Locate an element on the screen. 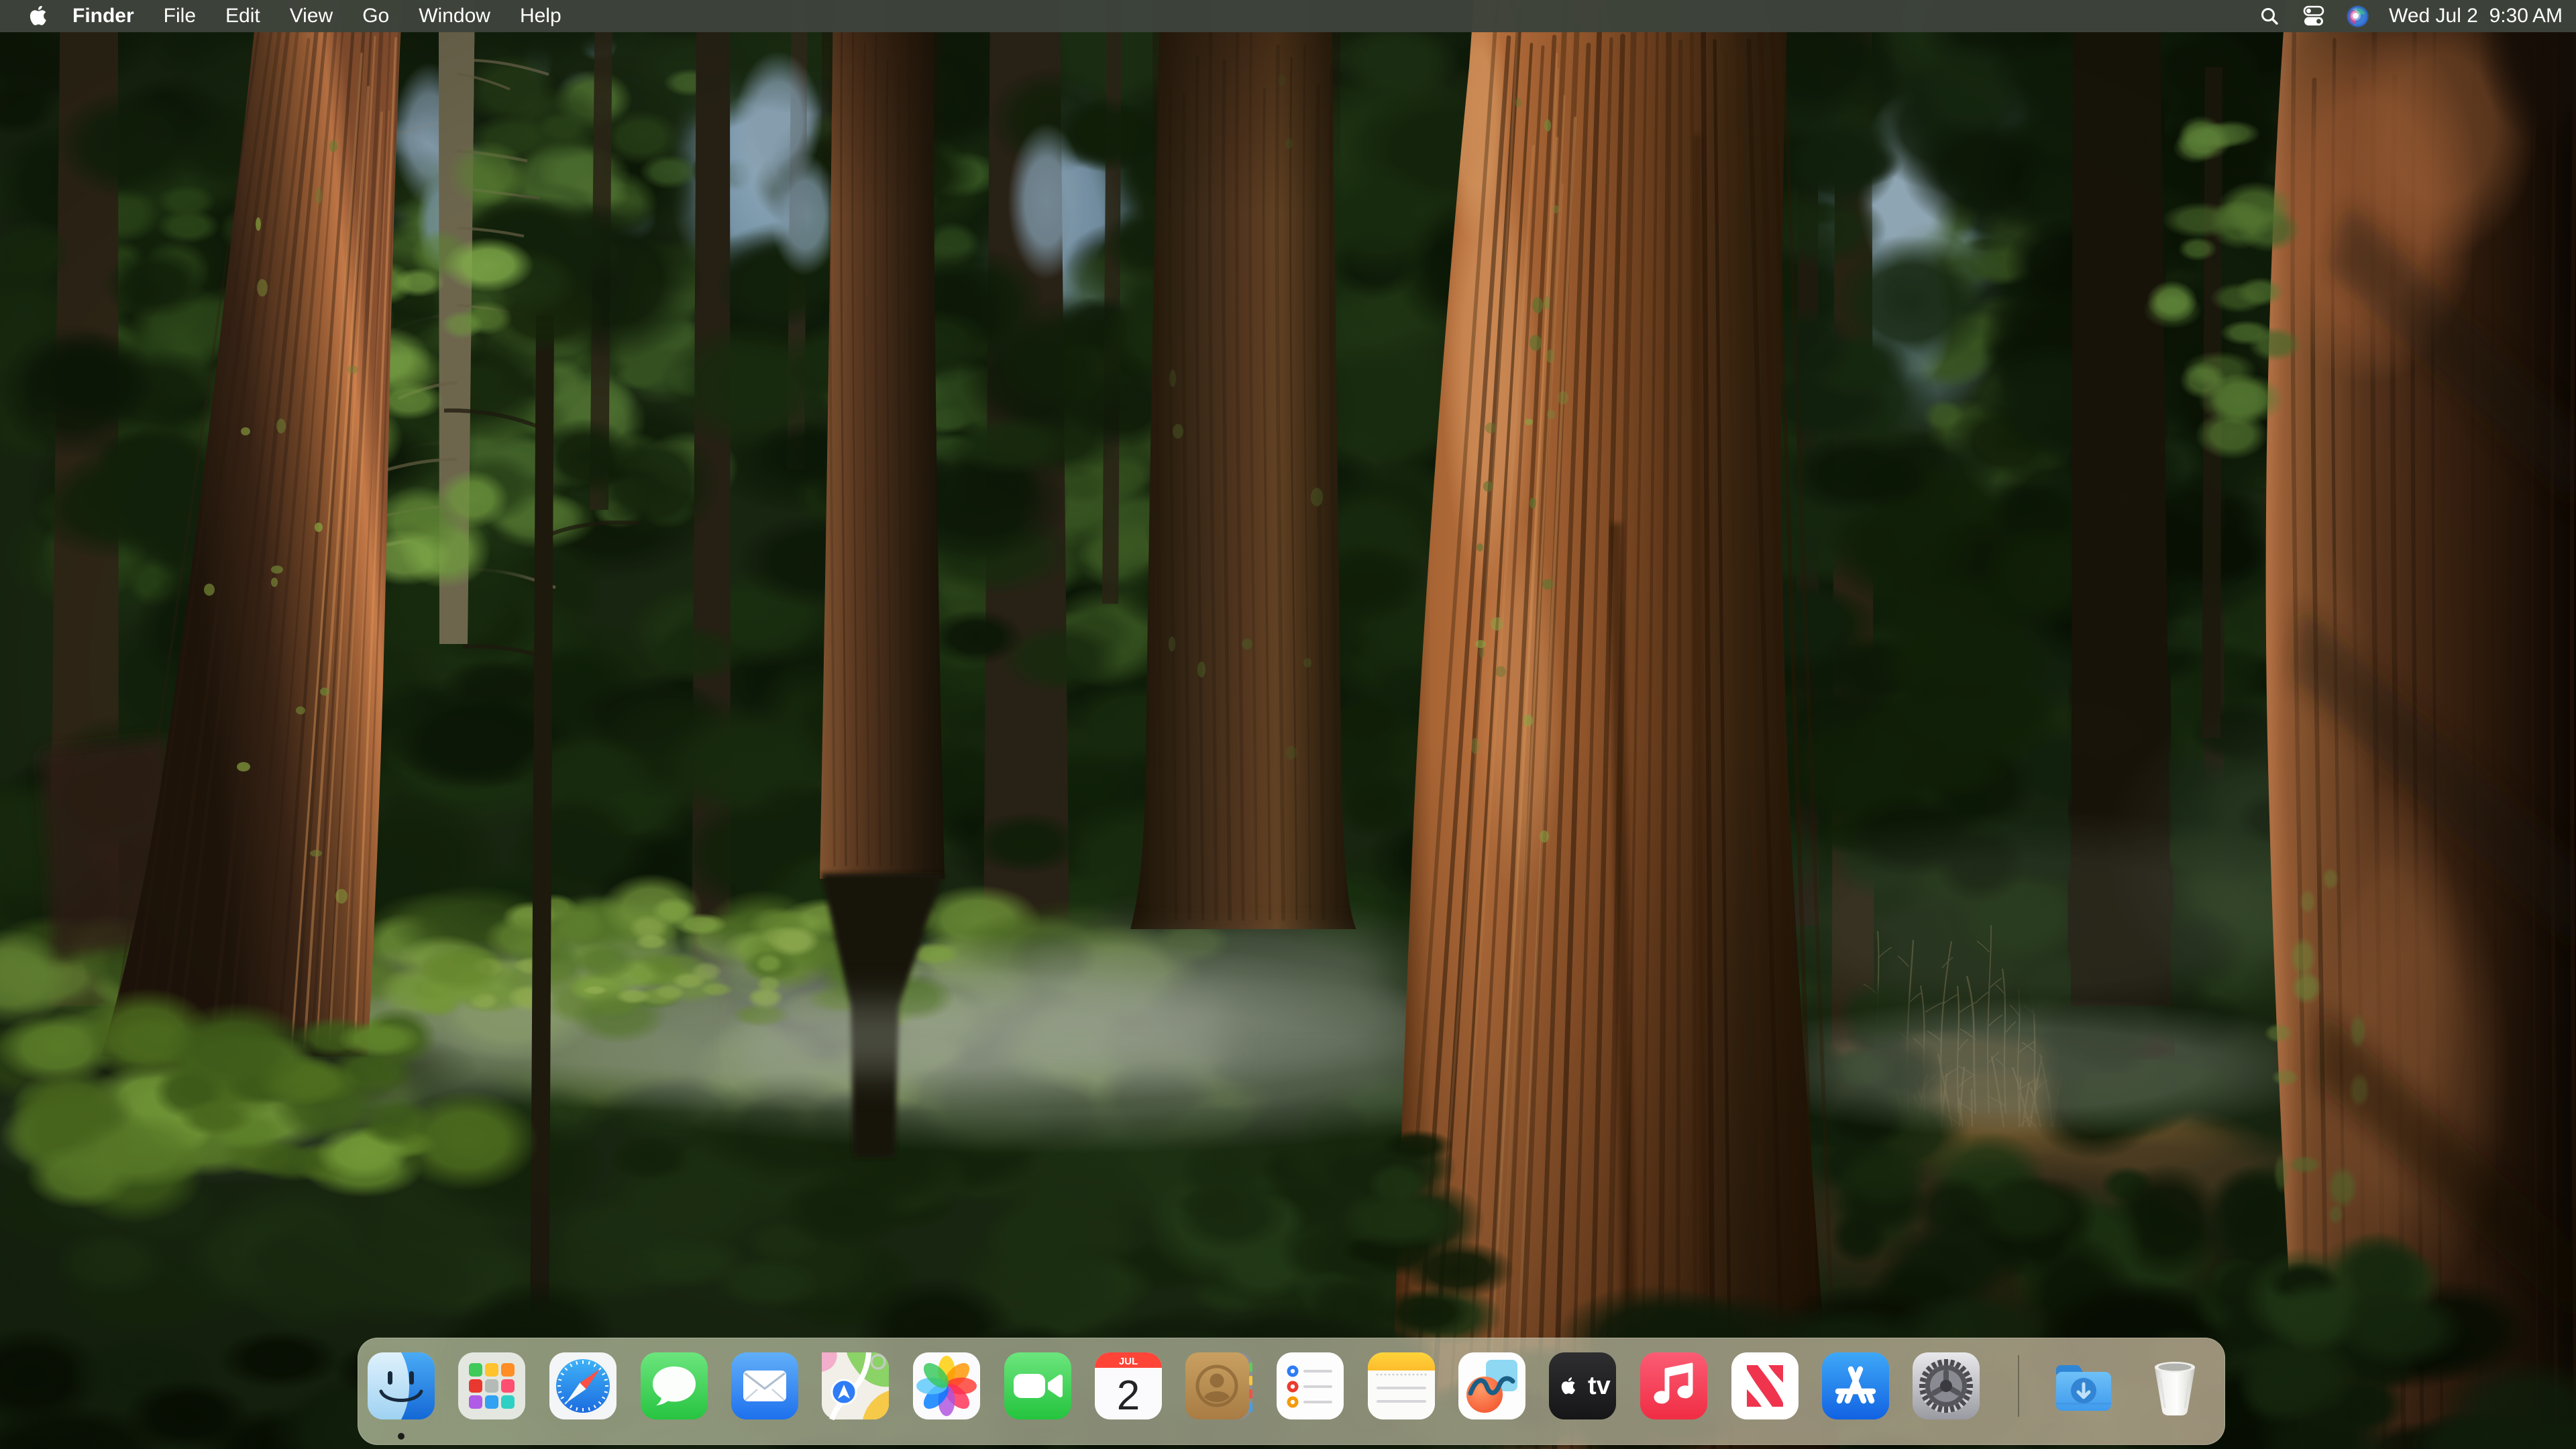 This screenshot has width=2576, height=1449. svg-text: 2 is located at coordinates (1128, 1396).